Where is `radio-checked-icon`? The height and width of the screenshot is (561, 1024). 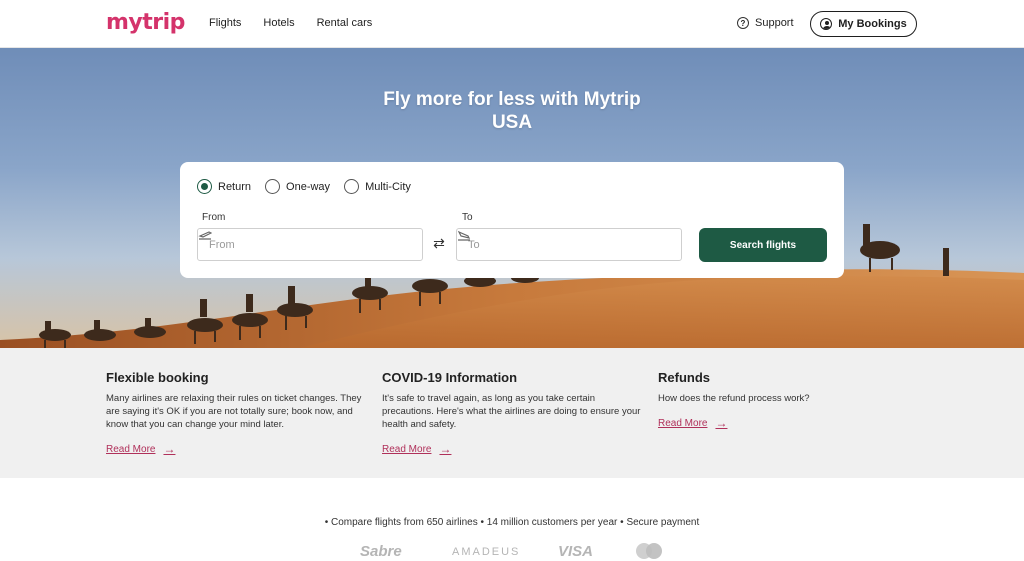 radio-checked-icon is located at coordinates (204, 186).